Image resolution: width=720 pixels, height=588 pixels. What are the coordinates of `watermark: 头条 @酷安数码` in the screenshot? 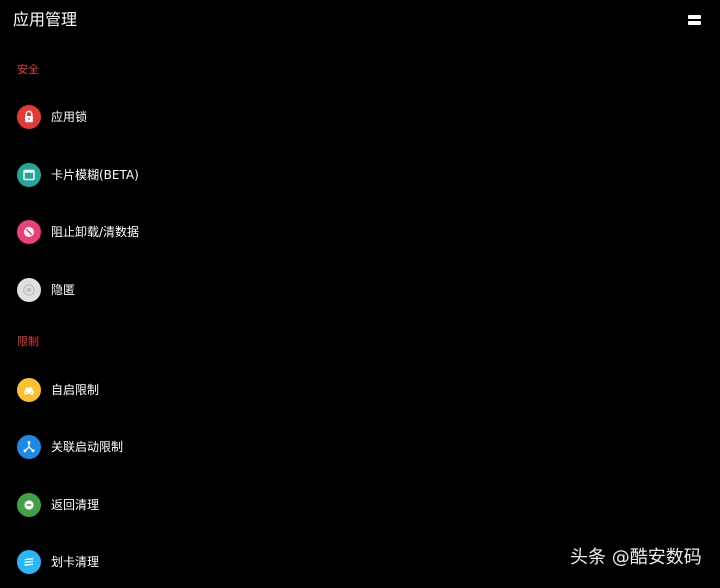 It's located at (636, 557).